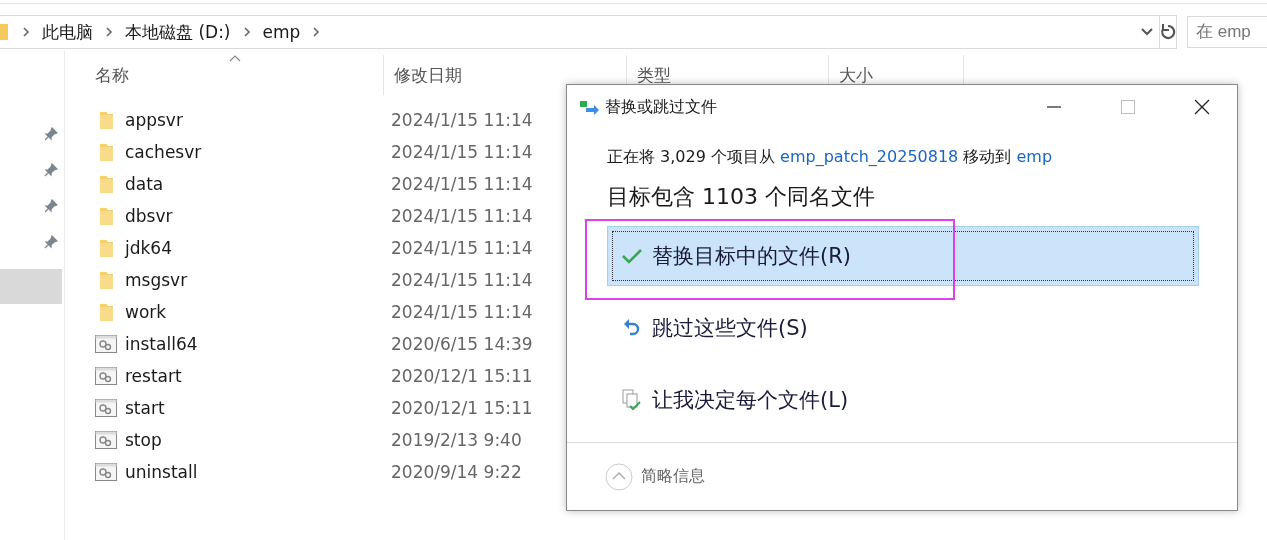 The height and width of the screenshot is (540, 1267). I want to click on maximize-icon, so click(1128, 107).